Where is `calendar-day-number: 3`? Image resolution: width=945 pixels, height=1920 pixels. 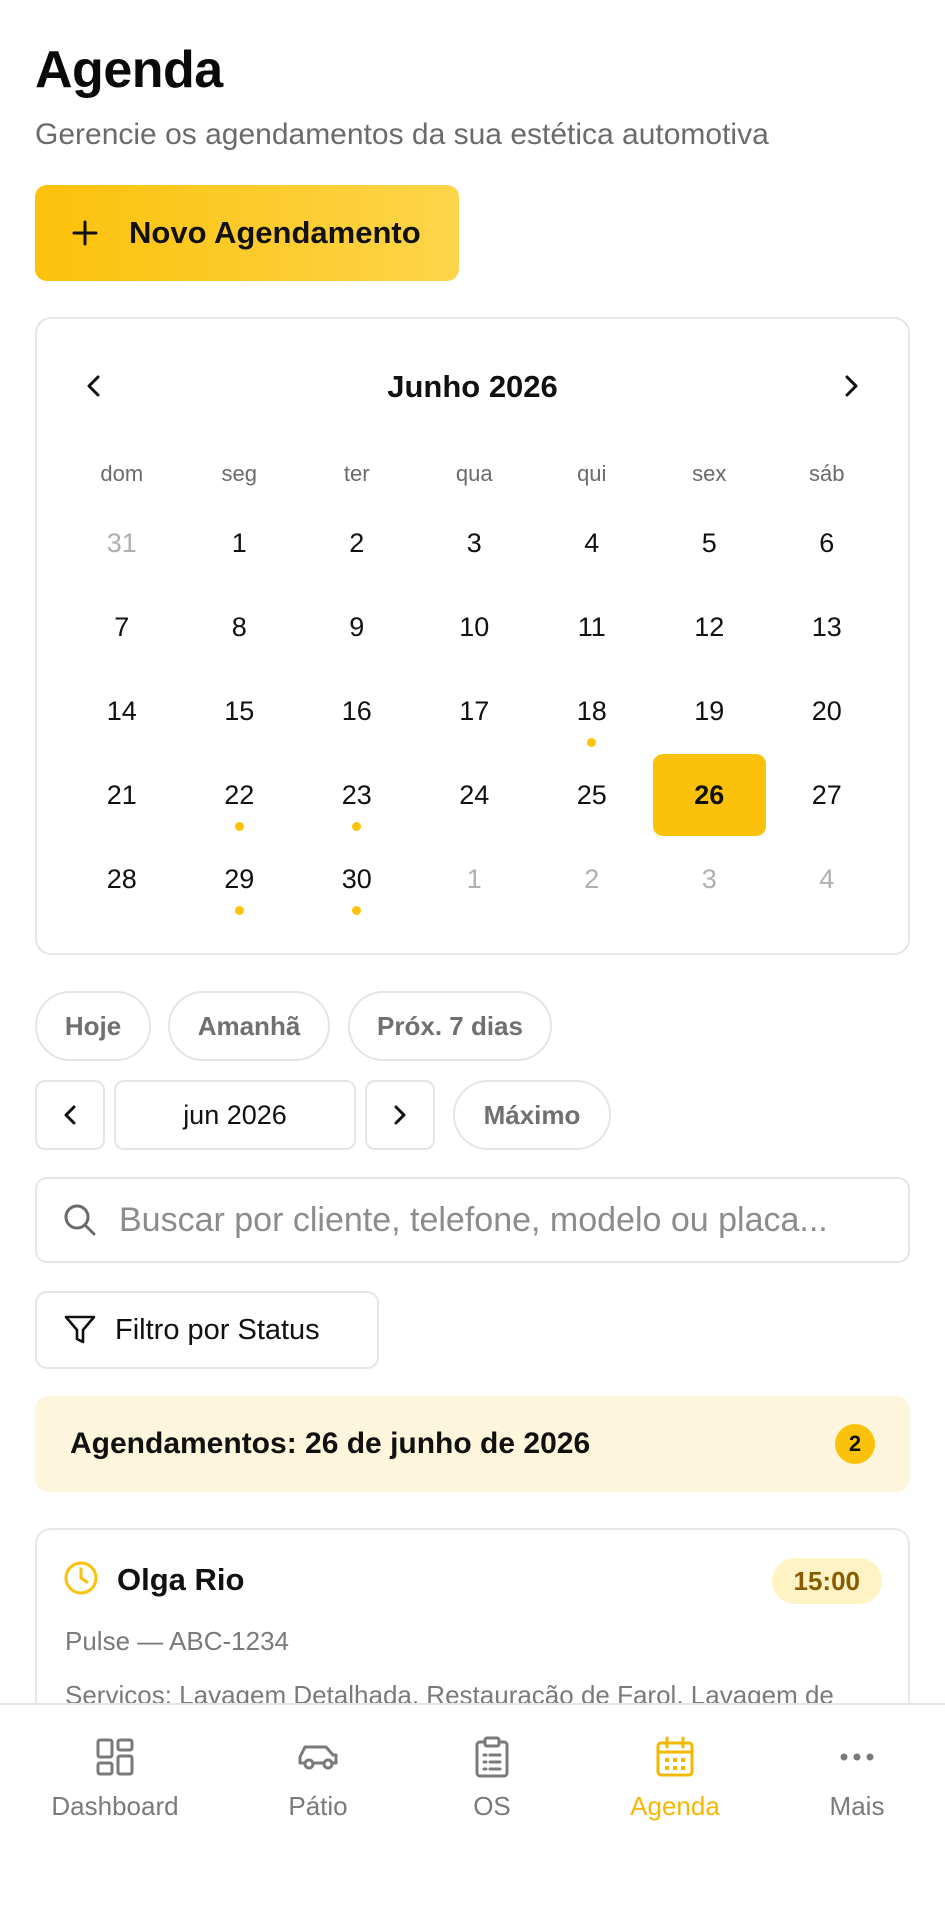 calendar-day-number: 3 is located at coordinates (474, 542).